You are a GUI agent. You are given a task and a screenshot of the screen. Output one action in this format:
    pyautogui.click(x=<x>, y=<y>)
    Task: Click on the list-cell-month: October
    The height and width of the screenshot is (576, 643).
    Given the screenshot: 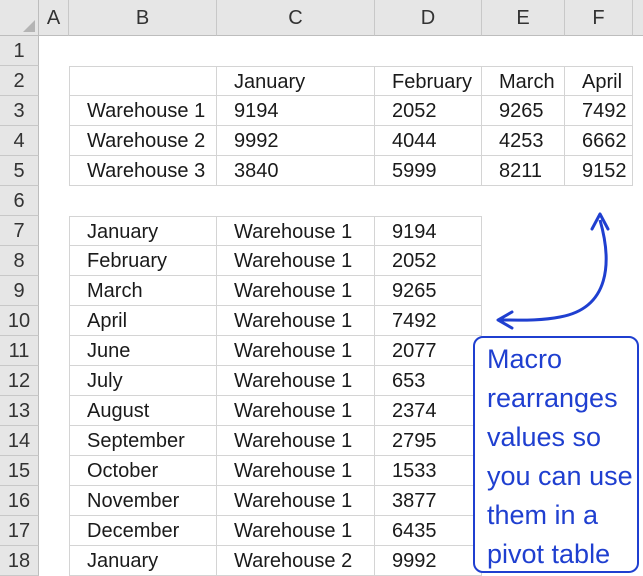 What is the action you would take?
    pyautogui.click(x=143, y=471)
    